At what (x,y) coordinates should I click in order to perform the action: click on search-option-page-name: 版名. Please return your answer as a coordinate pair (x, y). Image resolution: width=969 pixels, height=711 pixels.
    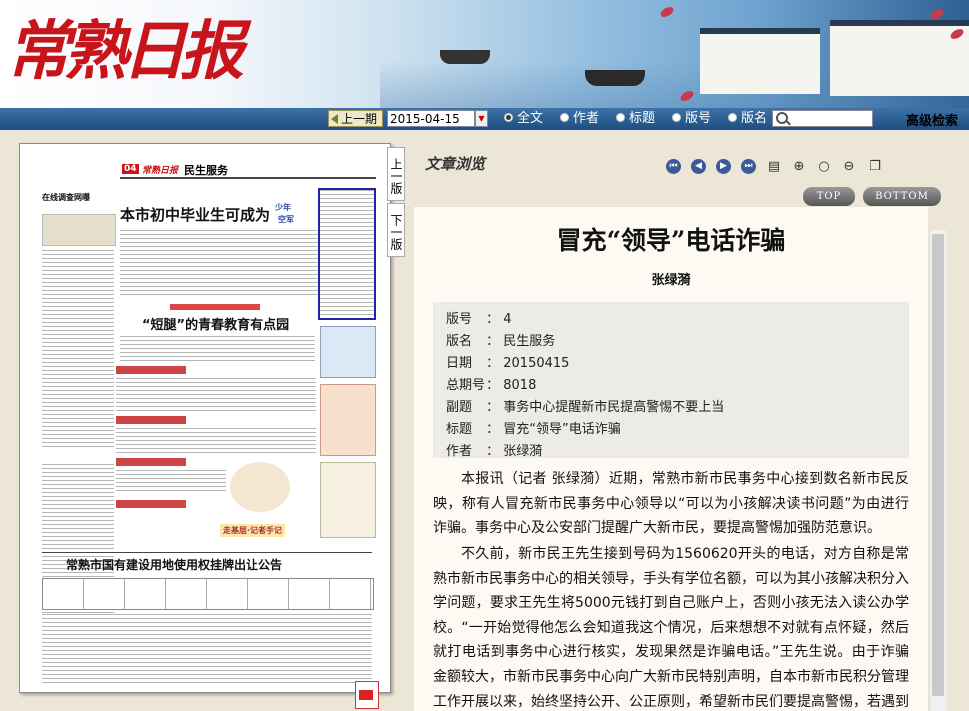
    Looking at the image, I should click on (747, 119).